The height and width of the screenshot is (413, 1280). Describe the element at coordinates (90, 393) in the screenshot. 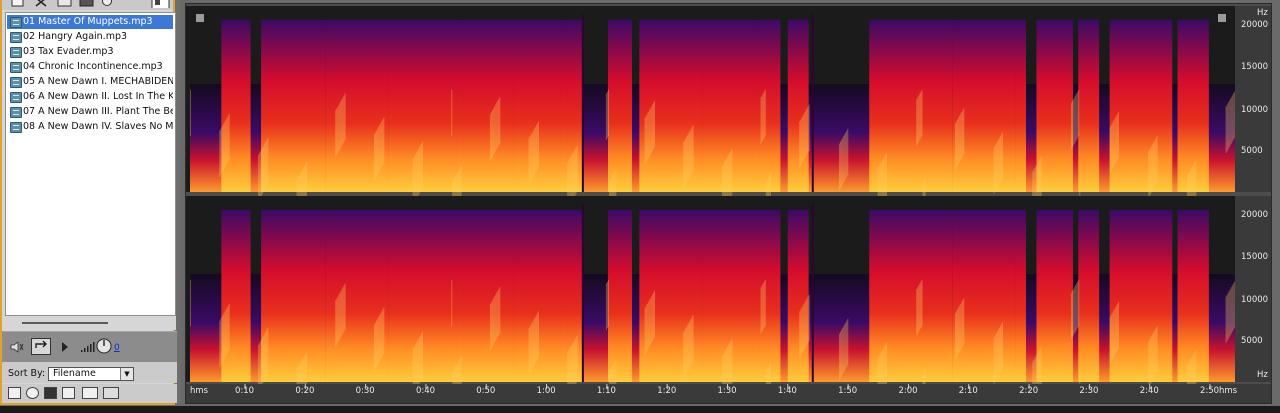

I see `filter-icon` at that location.